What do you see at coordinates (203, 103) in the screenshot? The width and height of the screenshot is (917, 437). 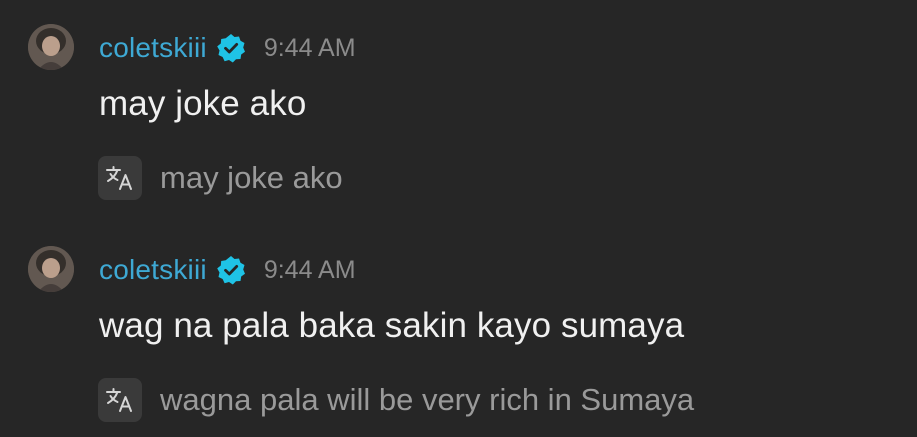 I see `message-text: may joke ako` at bounding box center [203, 103].